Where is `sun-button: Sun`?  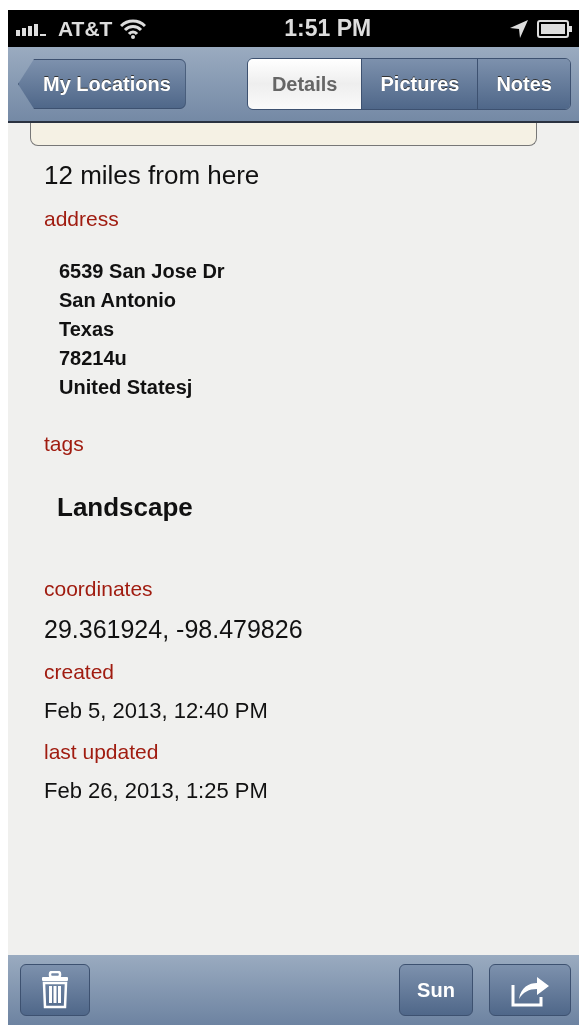
sun-button: Sun is located at coordinates (436, 990).